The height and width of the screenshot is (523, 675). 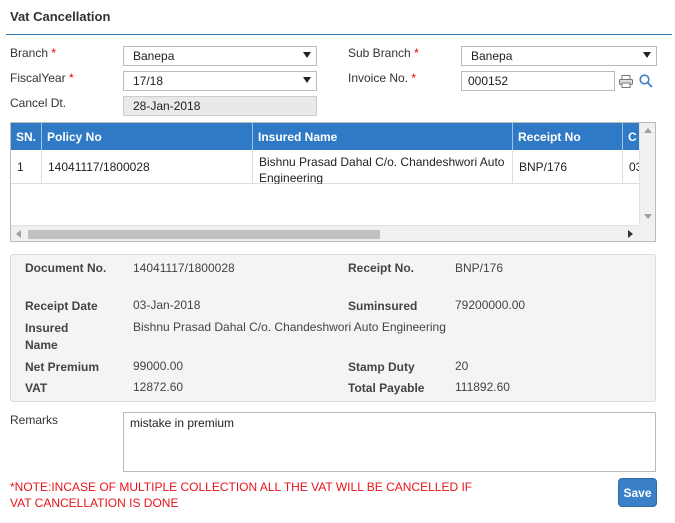 I want to click on scrollbar-corner, so click(x=647, y=233).